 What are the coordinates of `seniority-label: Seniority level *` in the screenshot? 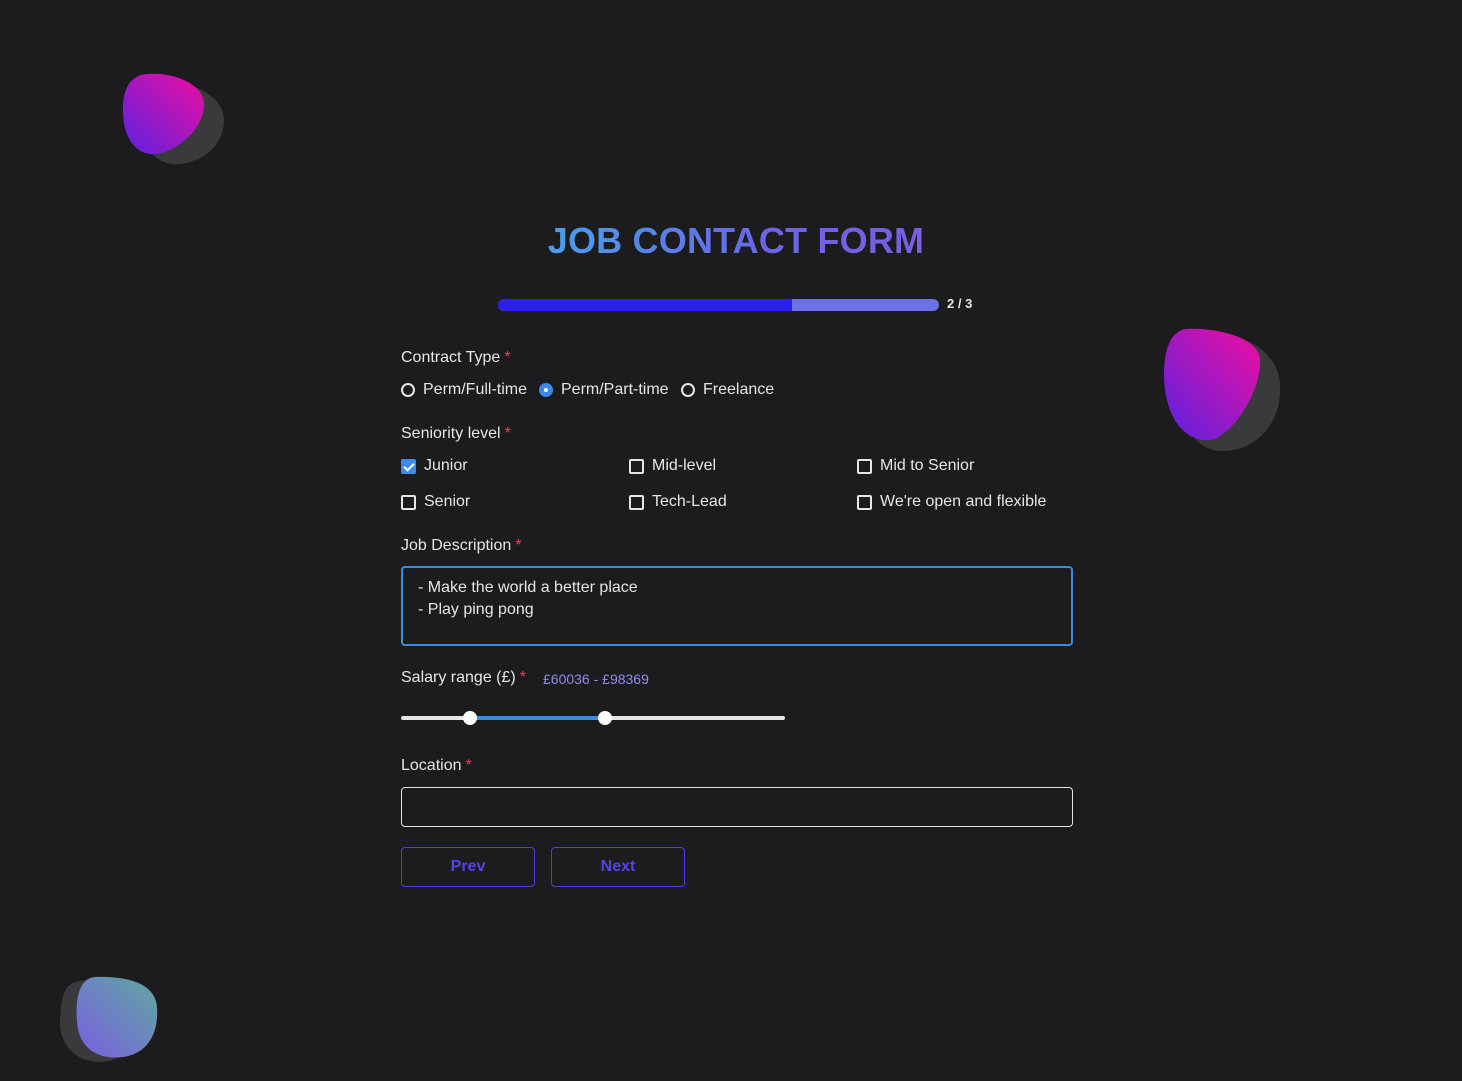 It's located at (456, 434).